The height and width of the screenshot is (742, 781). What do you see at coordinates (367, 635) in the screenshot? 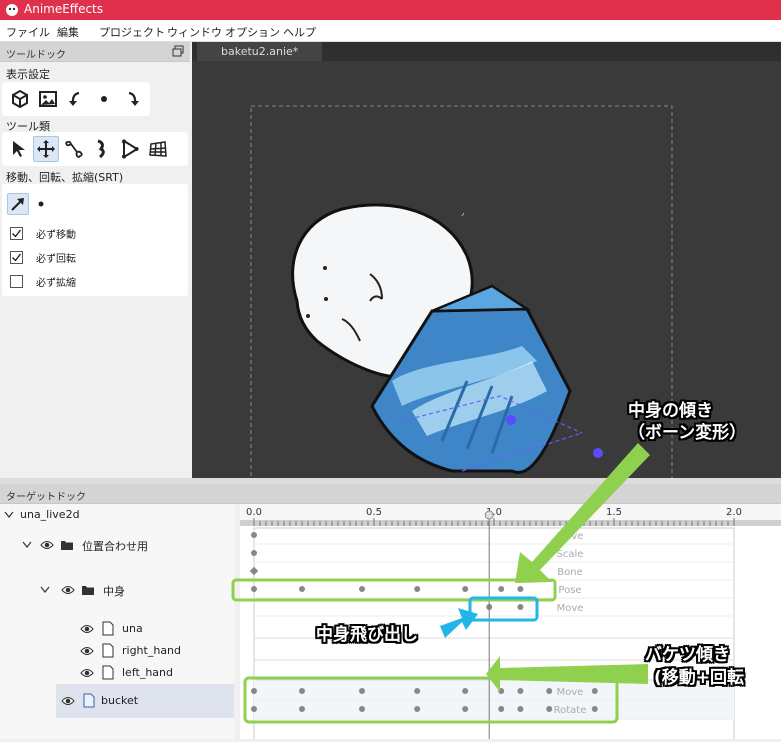
I see `annotation-popout: 中身飛び出し` at bounding box center [367, 635].